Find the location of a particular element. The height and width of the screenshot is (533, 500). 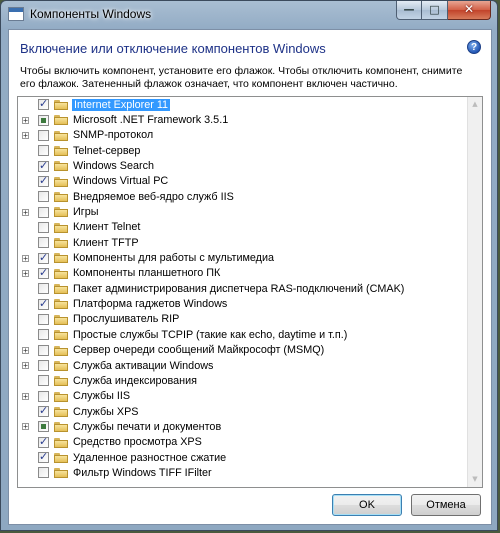

feature-label: Telnet-сервер is located at coordinates (107, 150).